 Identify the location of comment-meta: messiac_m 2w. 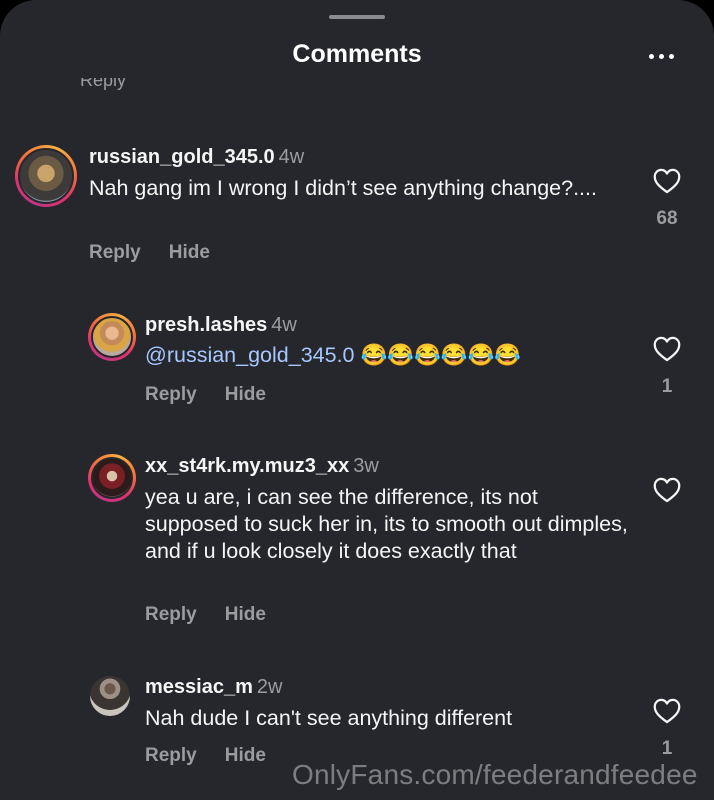
(213, 687).